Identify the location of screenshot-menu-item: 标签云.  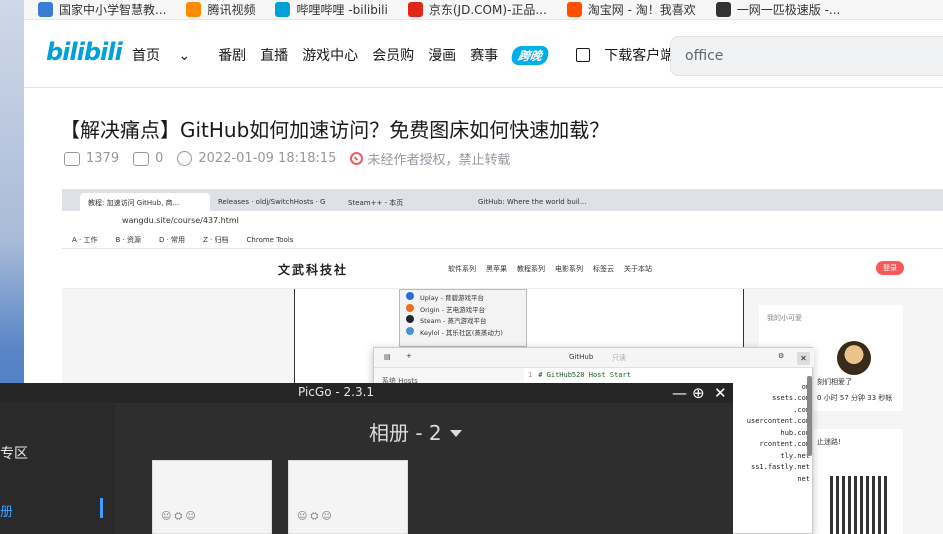
(603, 269).